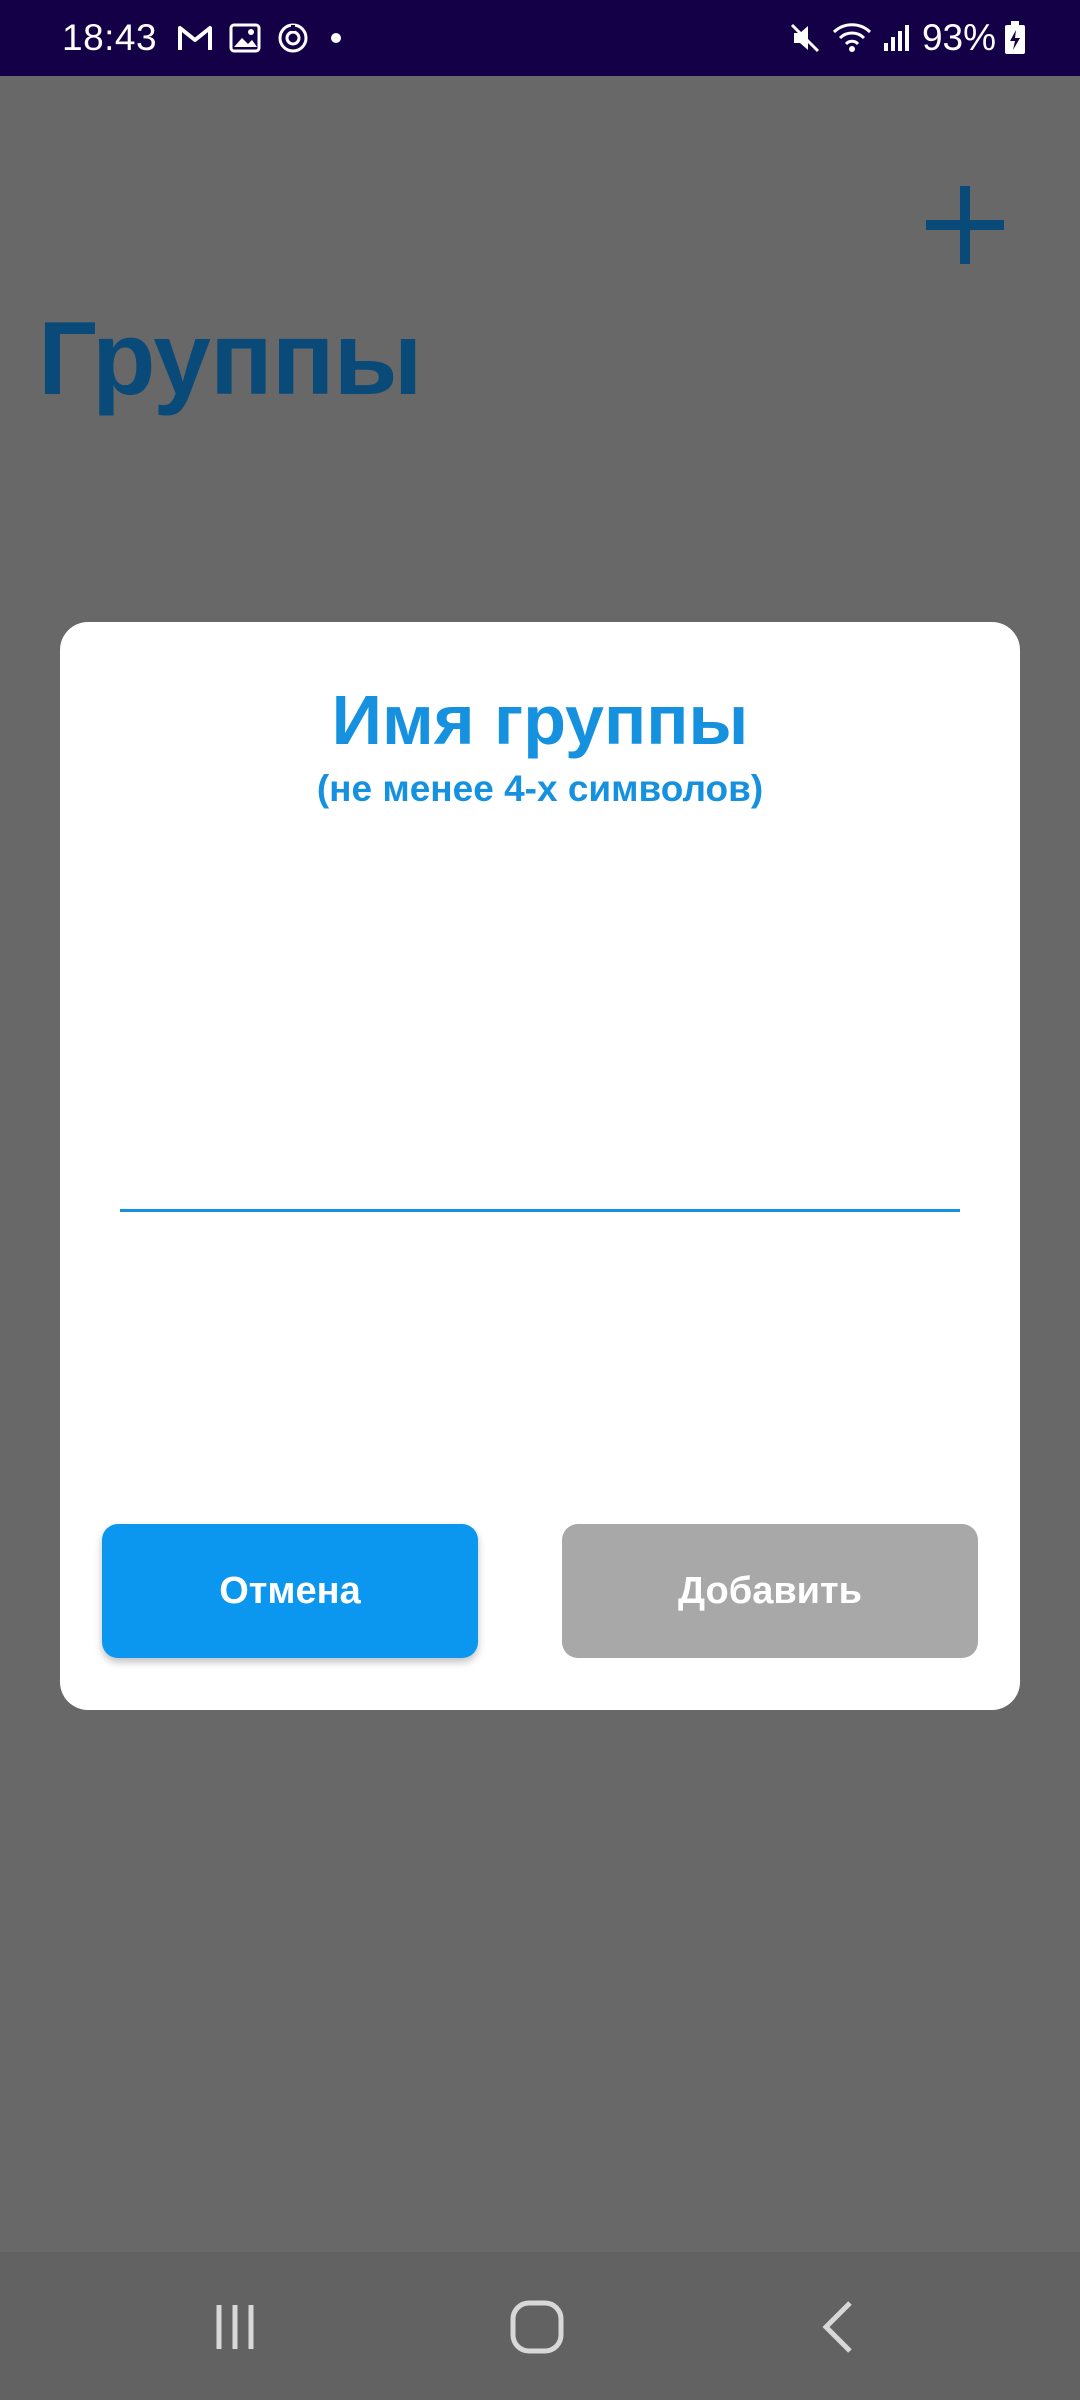 The image size is (1080, 2400). What do you see at coordinates (540, 720) in the screenshot?
I see `dialog-title: Имя группы` at bounding box center [540, 720].